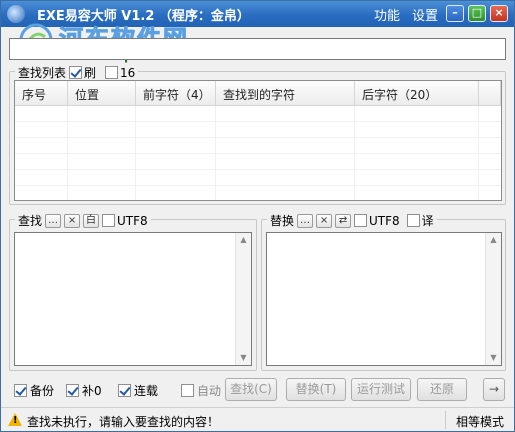 Image resolution: width=515 pixels, height=432 pixels. Describe the element at coordinates (251, 389) in the screenshot. I see `find-button: 查找(C)` at that location.